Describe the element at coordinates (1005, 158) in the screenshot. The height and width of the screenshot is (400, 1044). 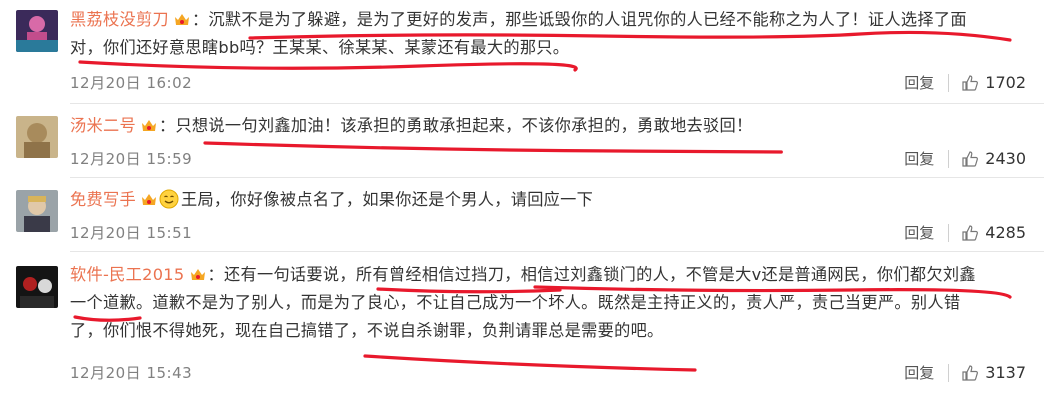
I see `like-count: 2430` at that location.